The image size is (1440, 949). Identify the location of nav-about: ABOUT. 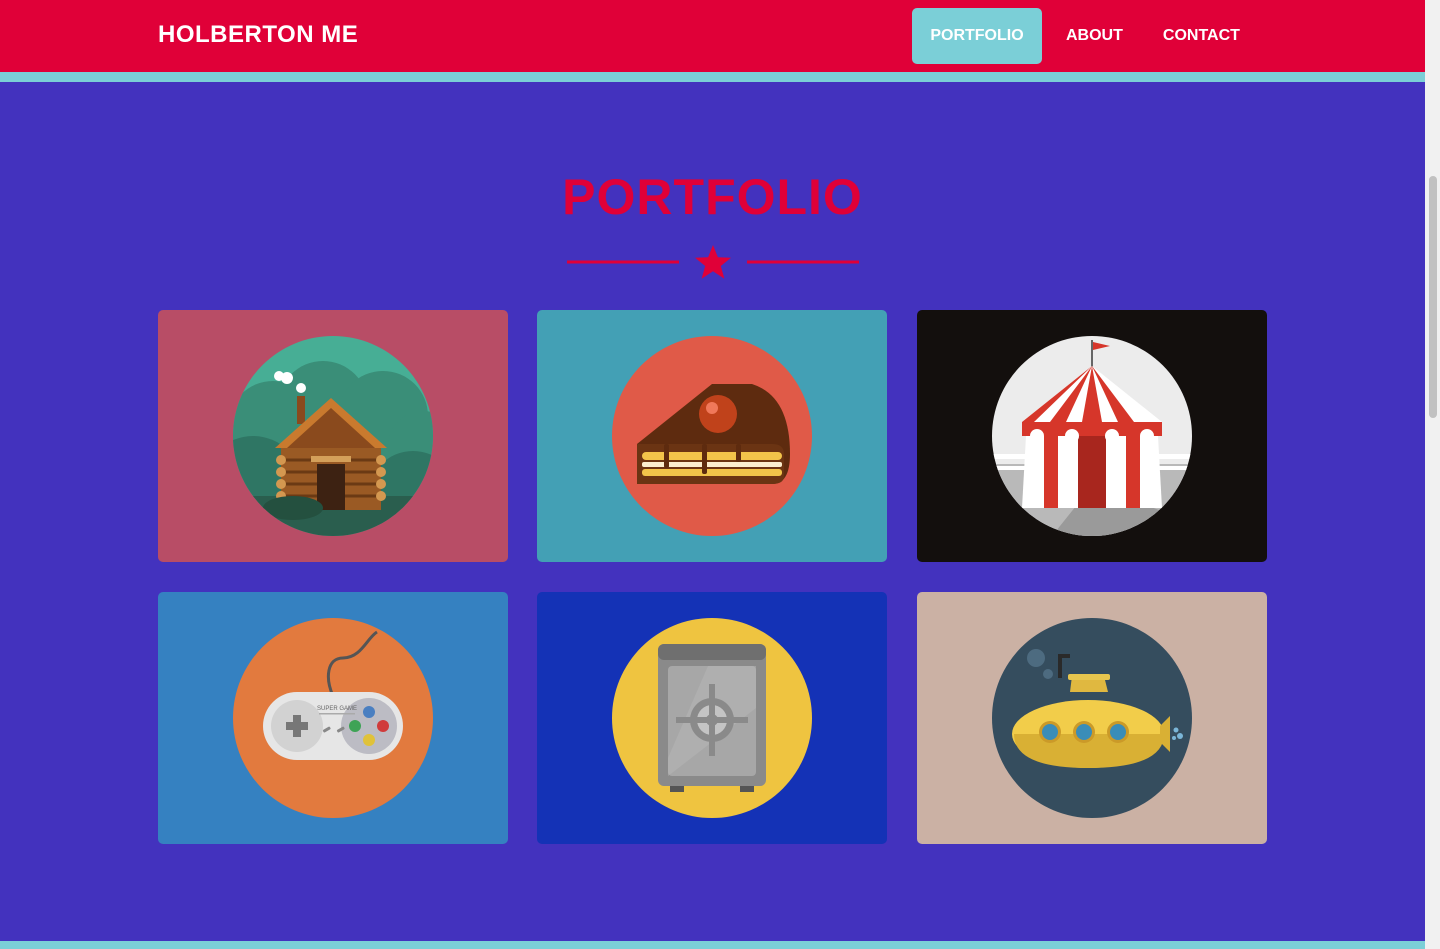
(1094, 36).